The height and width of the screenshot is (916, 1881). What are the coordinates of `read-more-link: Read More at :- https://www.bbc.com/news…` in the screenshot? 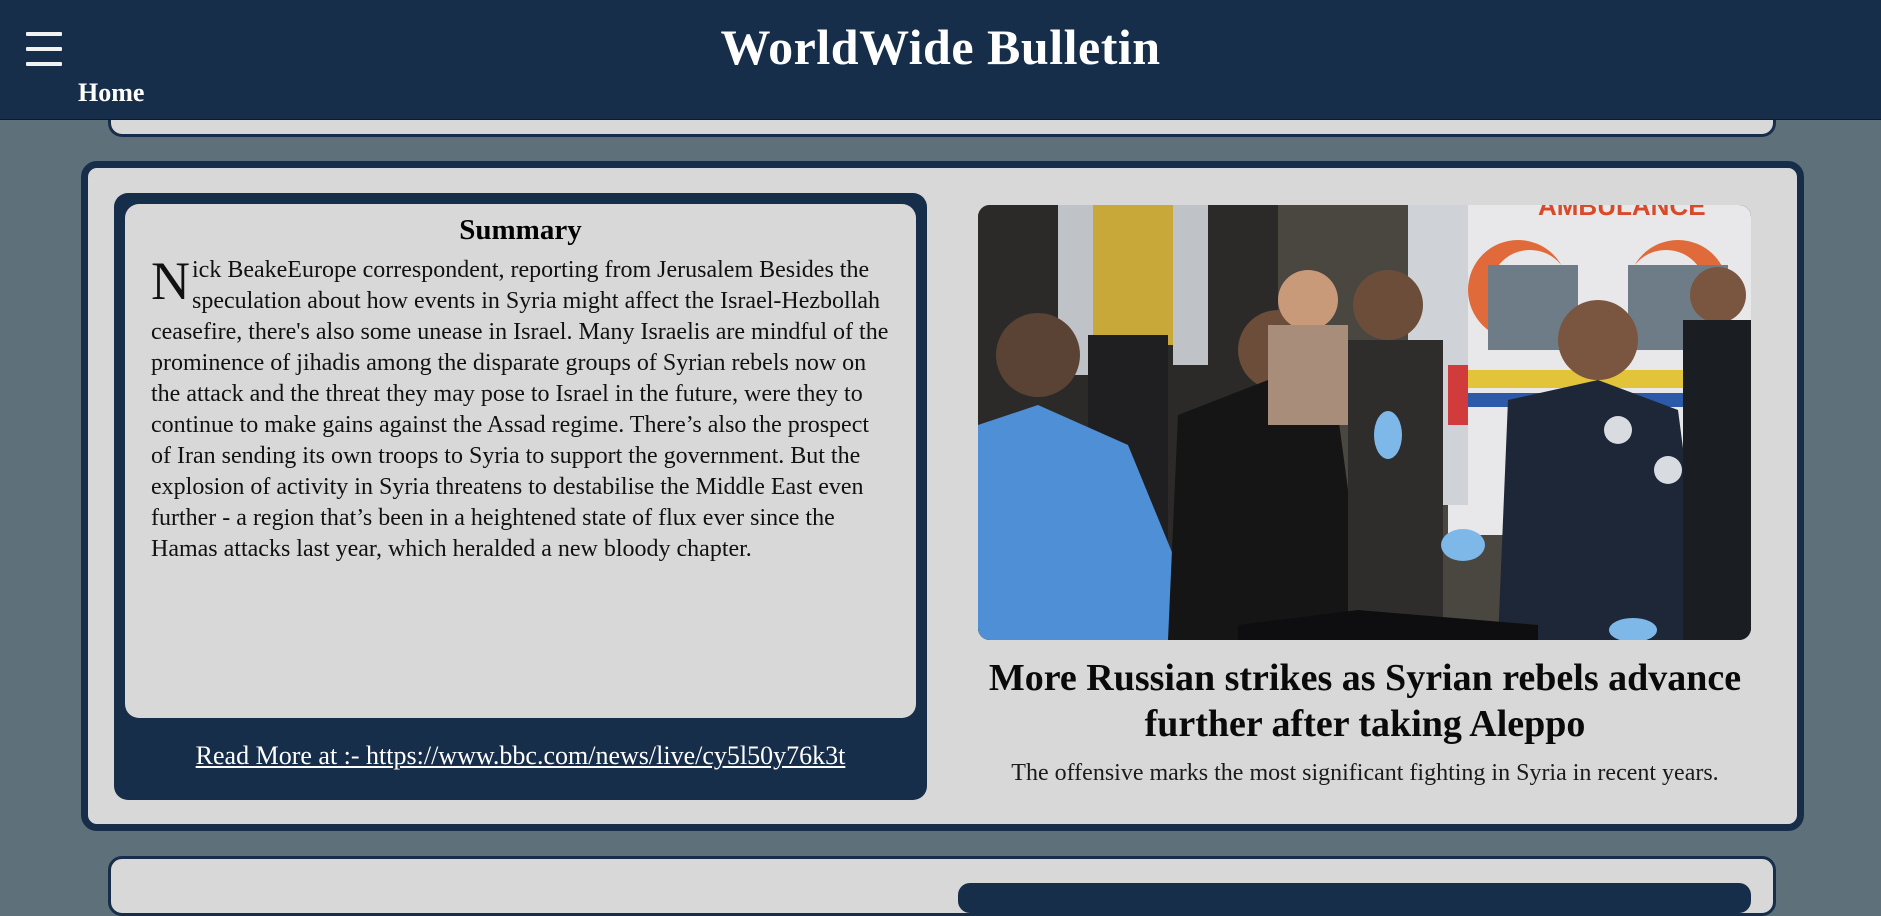 It's located at (520, 756).